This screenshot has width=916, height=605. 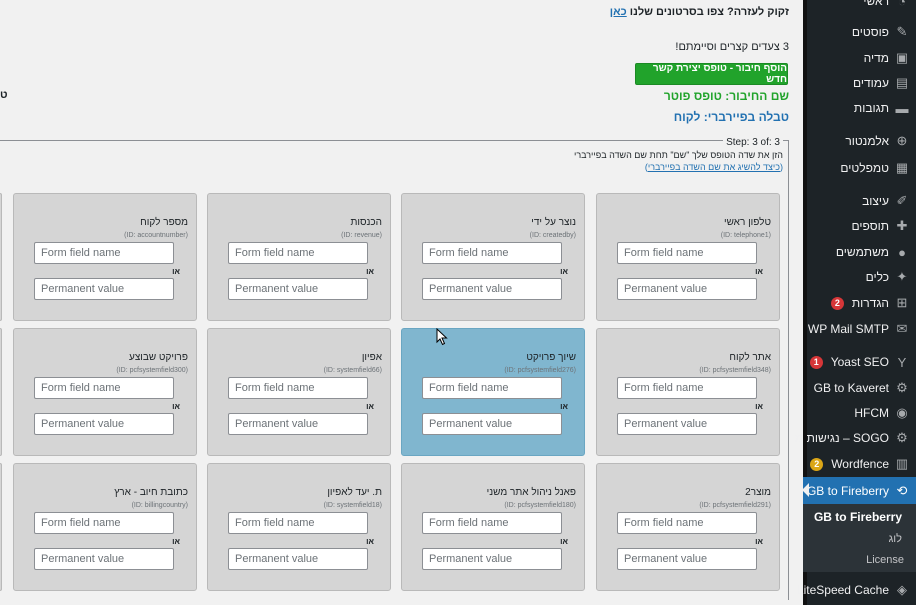 What do you see at coordinates (732, 47) in the screenshot?
I see `steps-text: 3 צעדים קצרים וסיימתם!` at bounding box center [732, 47].